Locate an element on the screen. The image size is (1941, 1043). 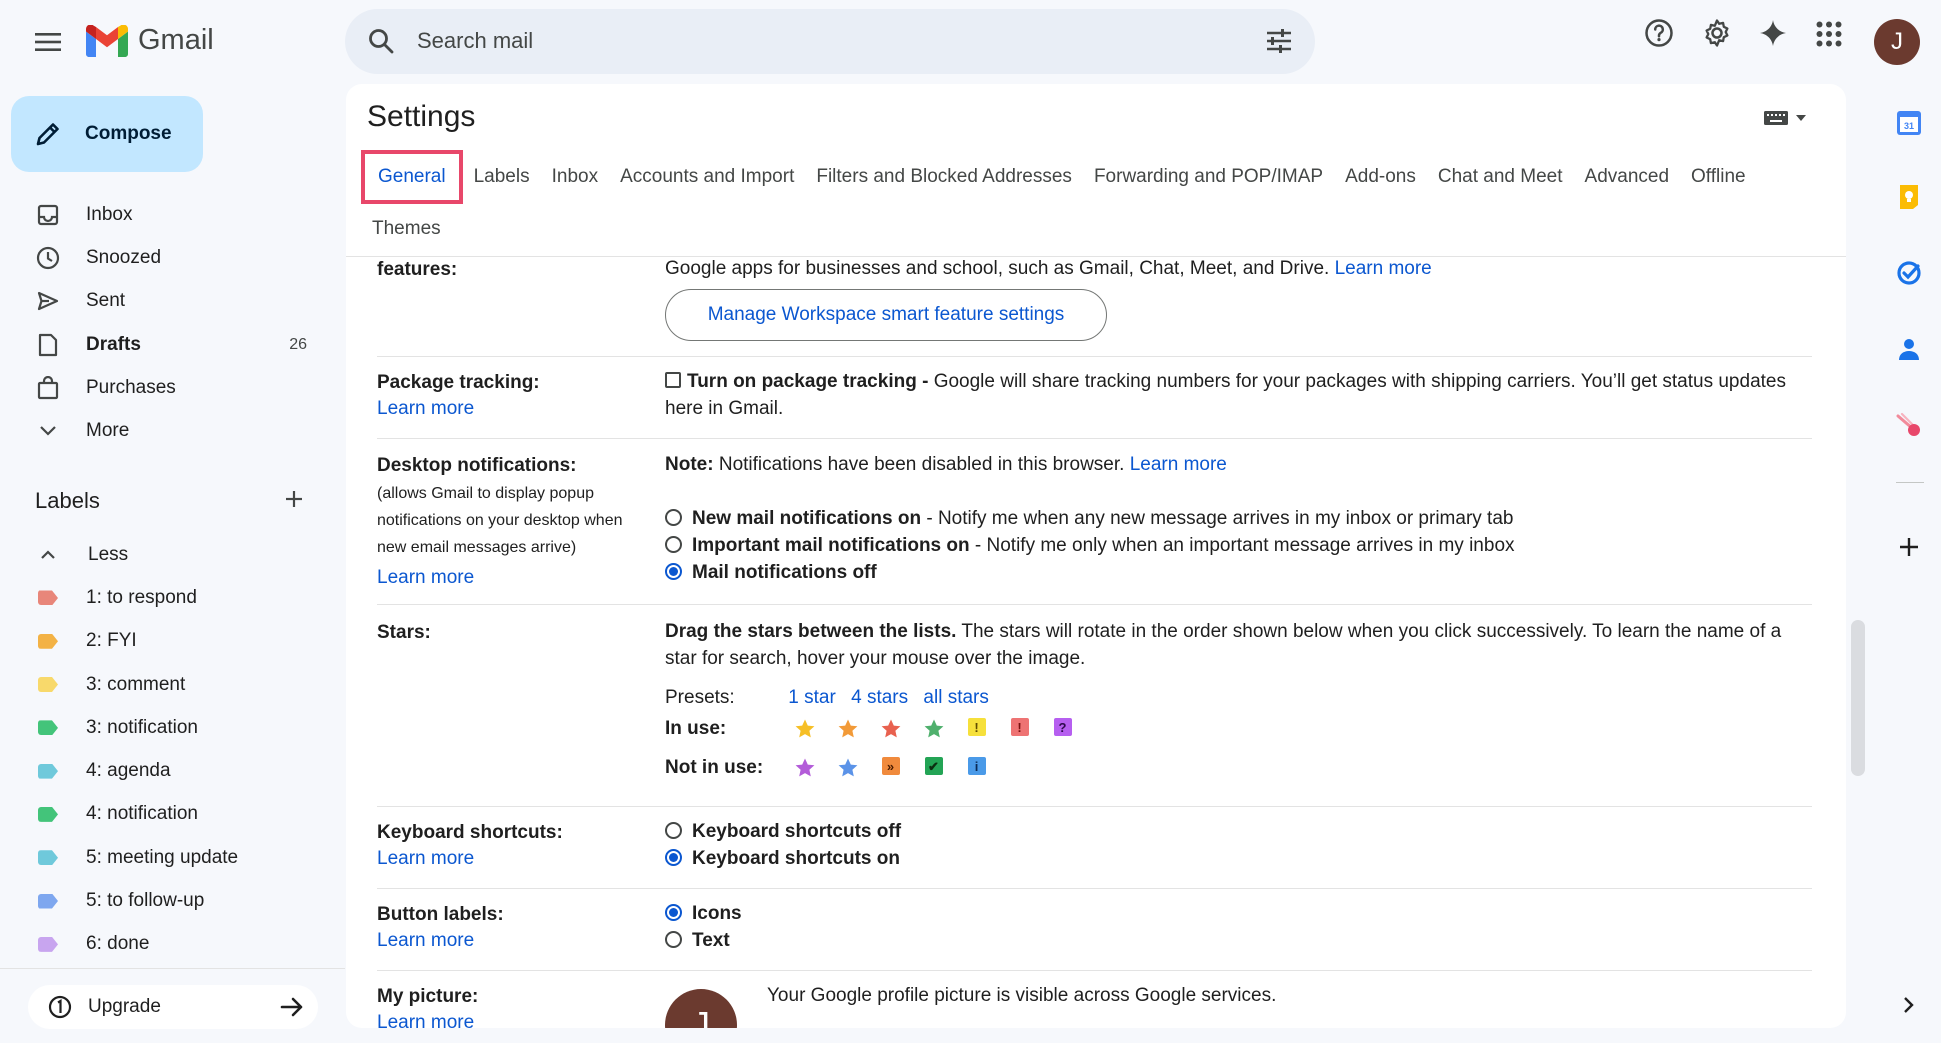
add-addon-icon is located at coordinates (1909, 547).